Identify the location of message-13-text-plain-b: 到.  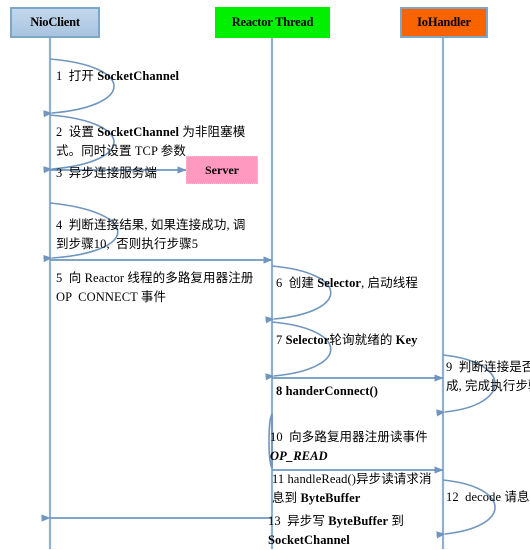
(398, 521).